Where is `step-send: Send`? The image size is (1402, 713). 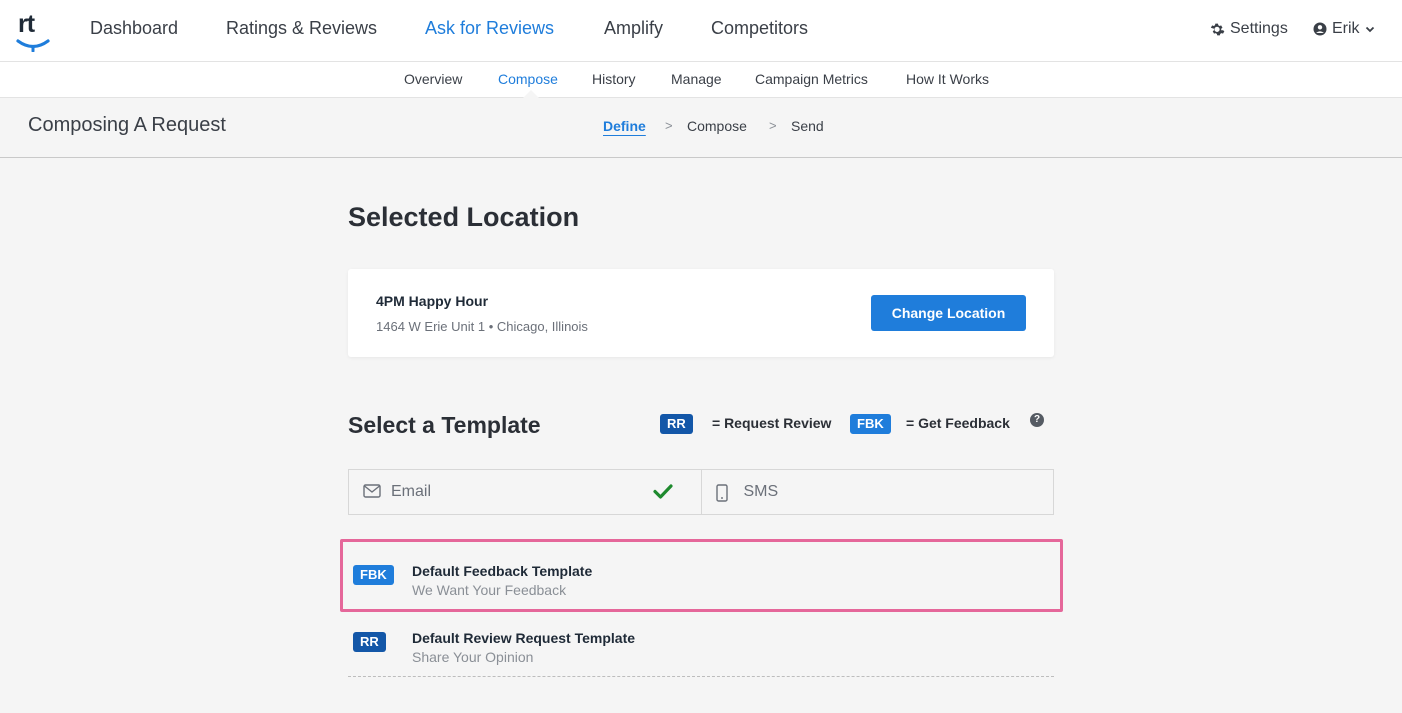
step-send: Send is located at coordinates (807, 126).